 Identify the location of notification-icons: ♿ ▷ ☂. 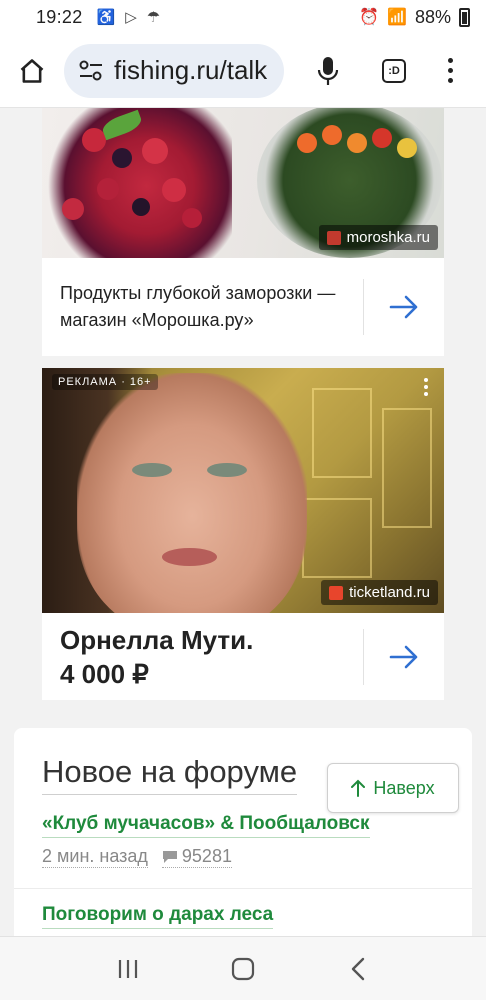
(129, 17).